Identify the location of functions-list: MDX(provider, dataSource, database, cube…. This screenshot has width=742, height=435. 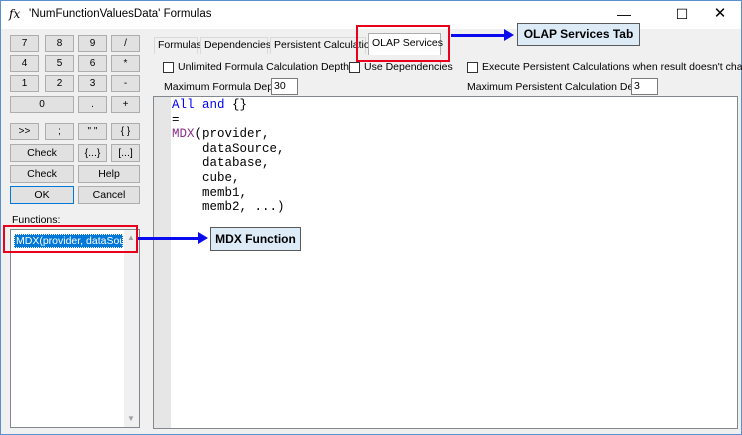
(75, 328).